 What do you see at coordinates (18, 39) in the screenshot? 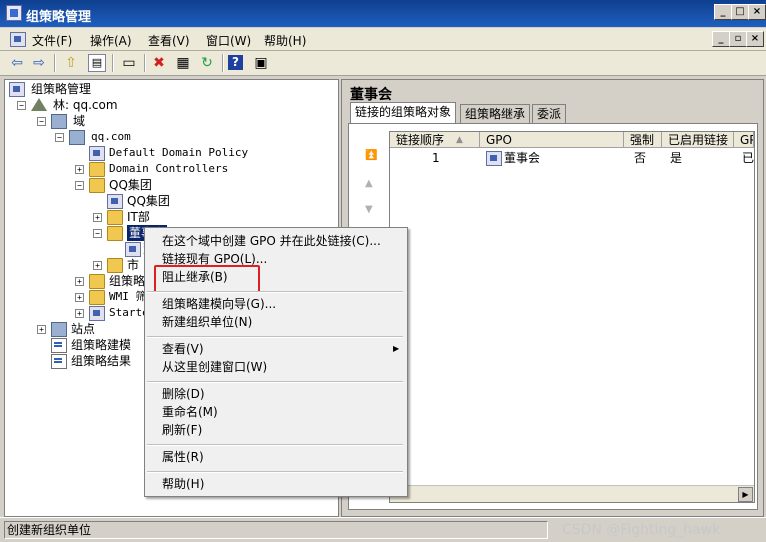
I see `console-icon` at bounding box center [18, 39].